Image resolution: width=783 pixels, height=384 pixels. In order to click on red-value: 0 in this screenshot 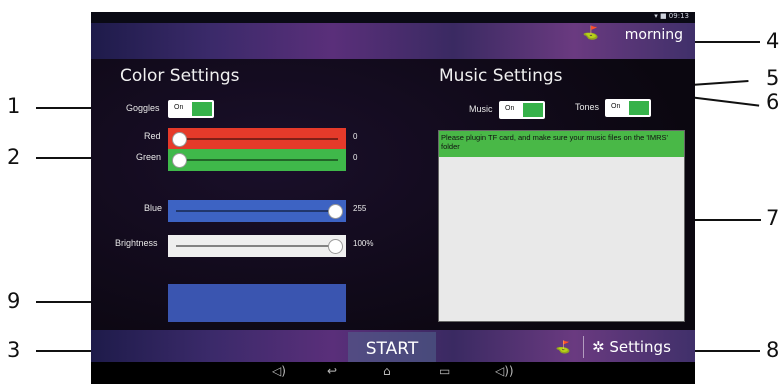, I will do `click(355, 136)`.